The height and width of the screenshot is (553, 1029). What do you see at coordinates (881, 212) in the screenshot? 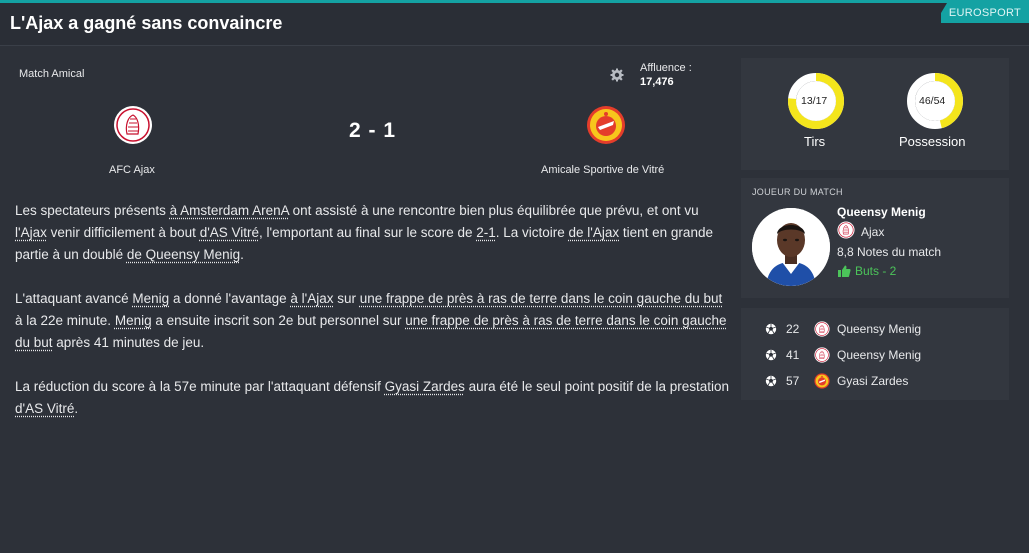
I see `potm-name: Queensy Menig` at bounding box center [881, 212].